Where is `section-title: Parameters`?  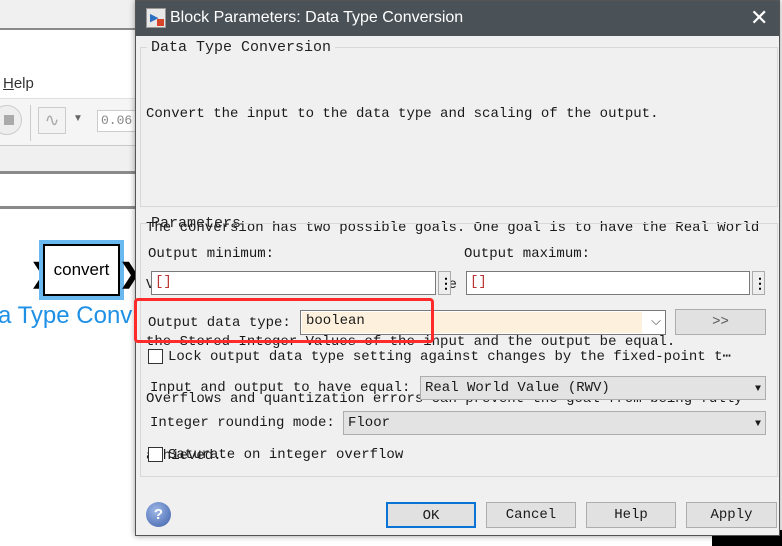
section-title: Parameters is located at coordinates (196, 223).